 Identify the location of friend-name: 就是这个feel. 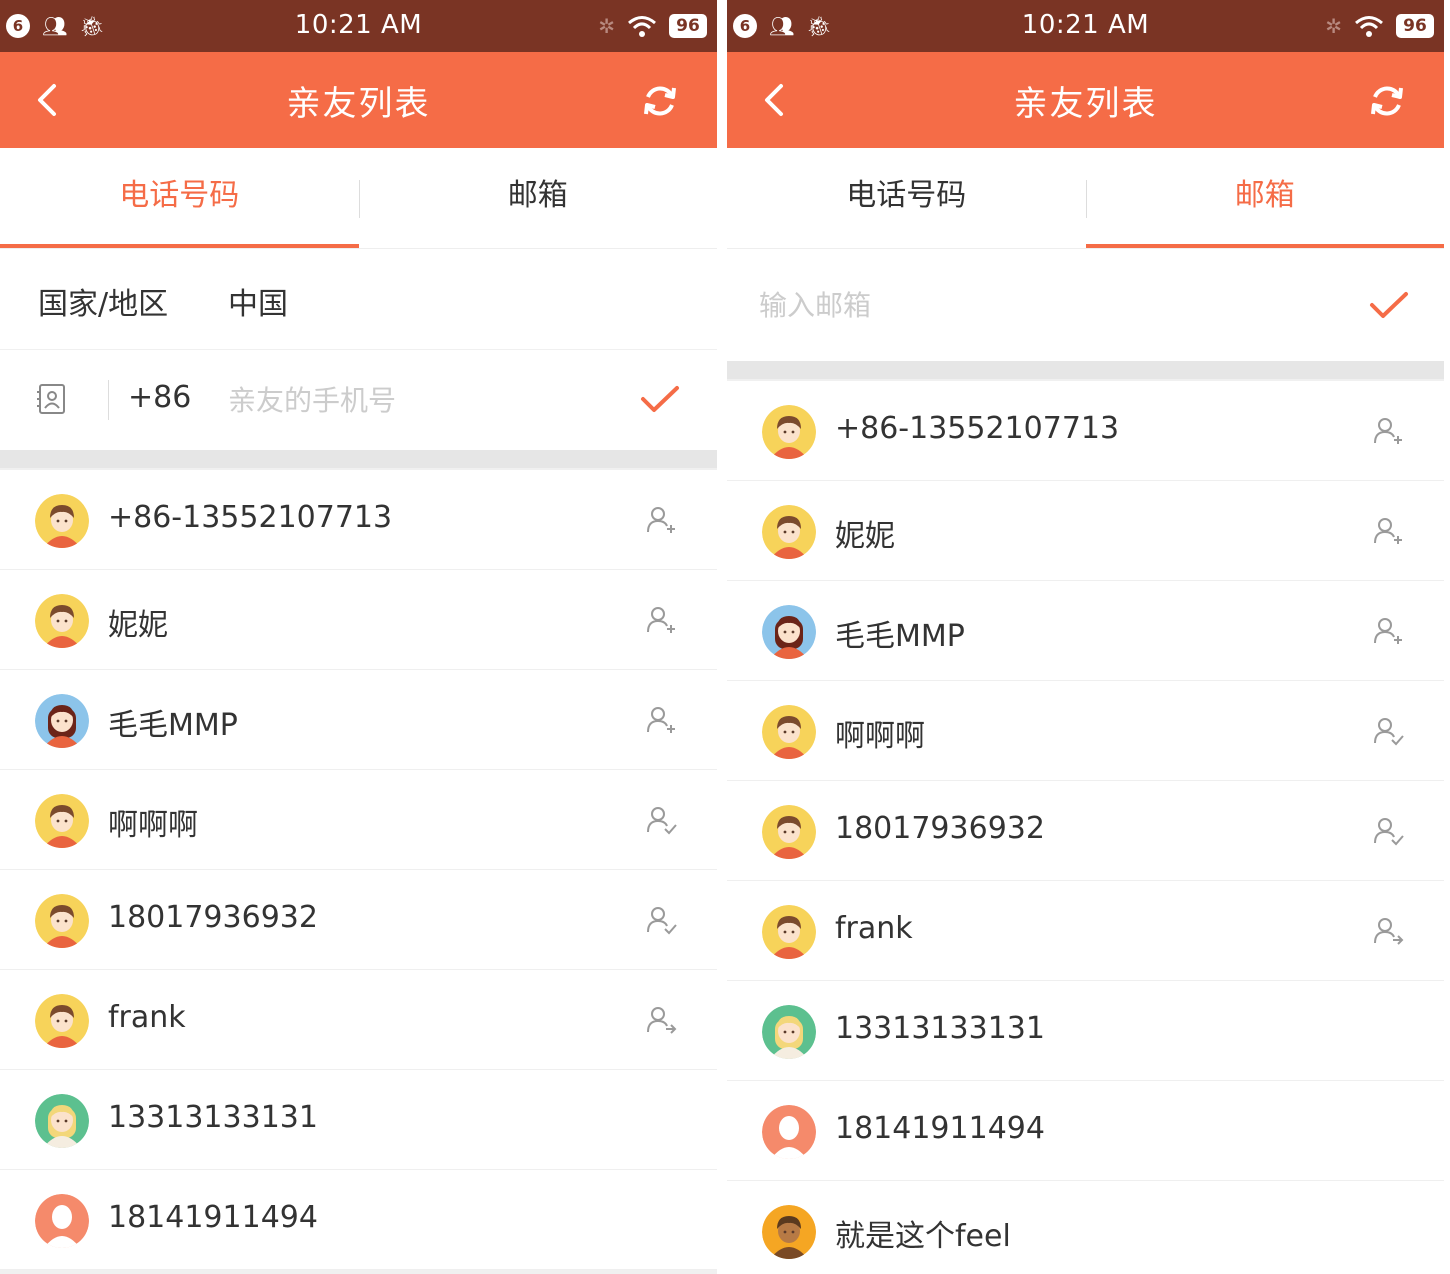
(923, 1236).